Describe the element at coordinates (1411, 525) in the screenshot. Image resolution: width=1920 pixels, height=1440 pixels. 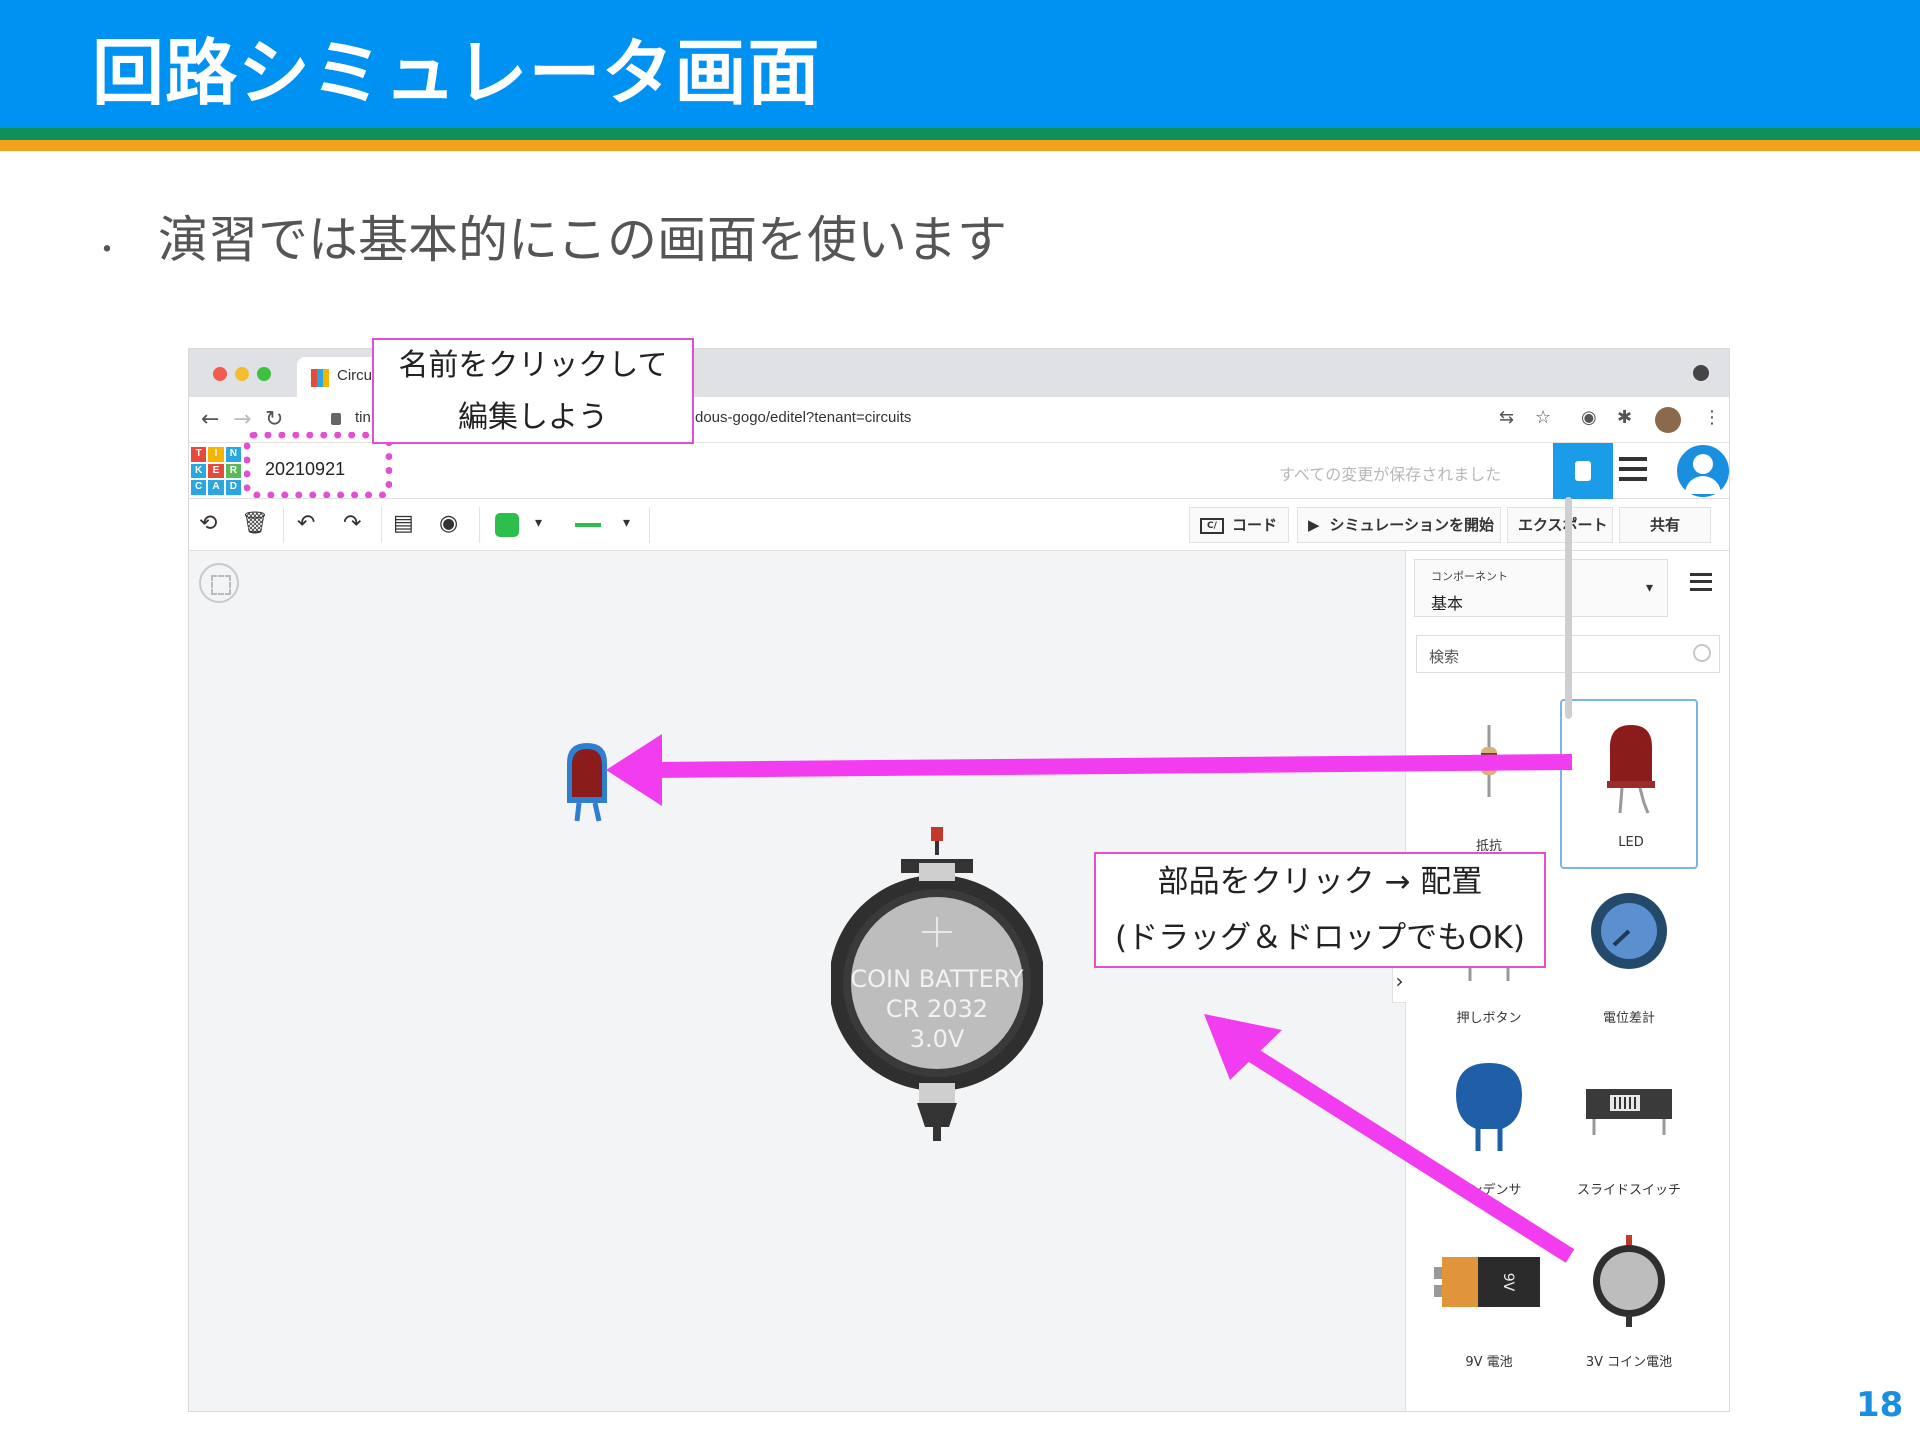
I see `start-simulation-label: シミュレーションを開始` at that location.